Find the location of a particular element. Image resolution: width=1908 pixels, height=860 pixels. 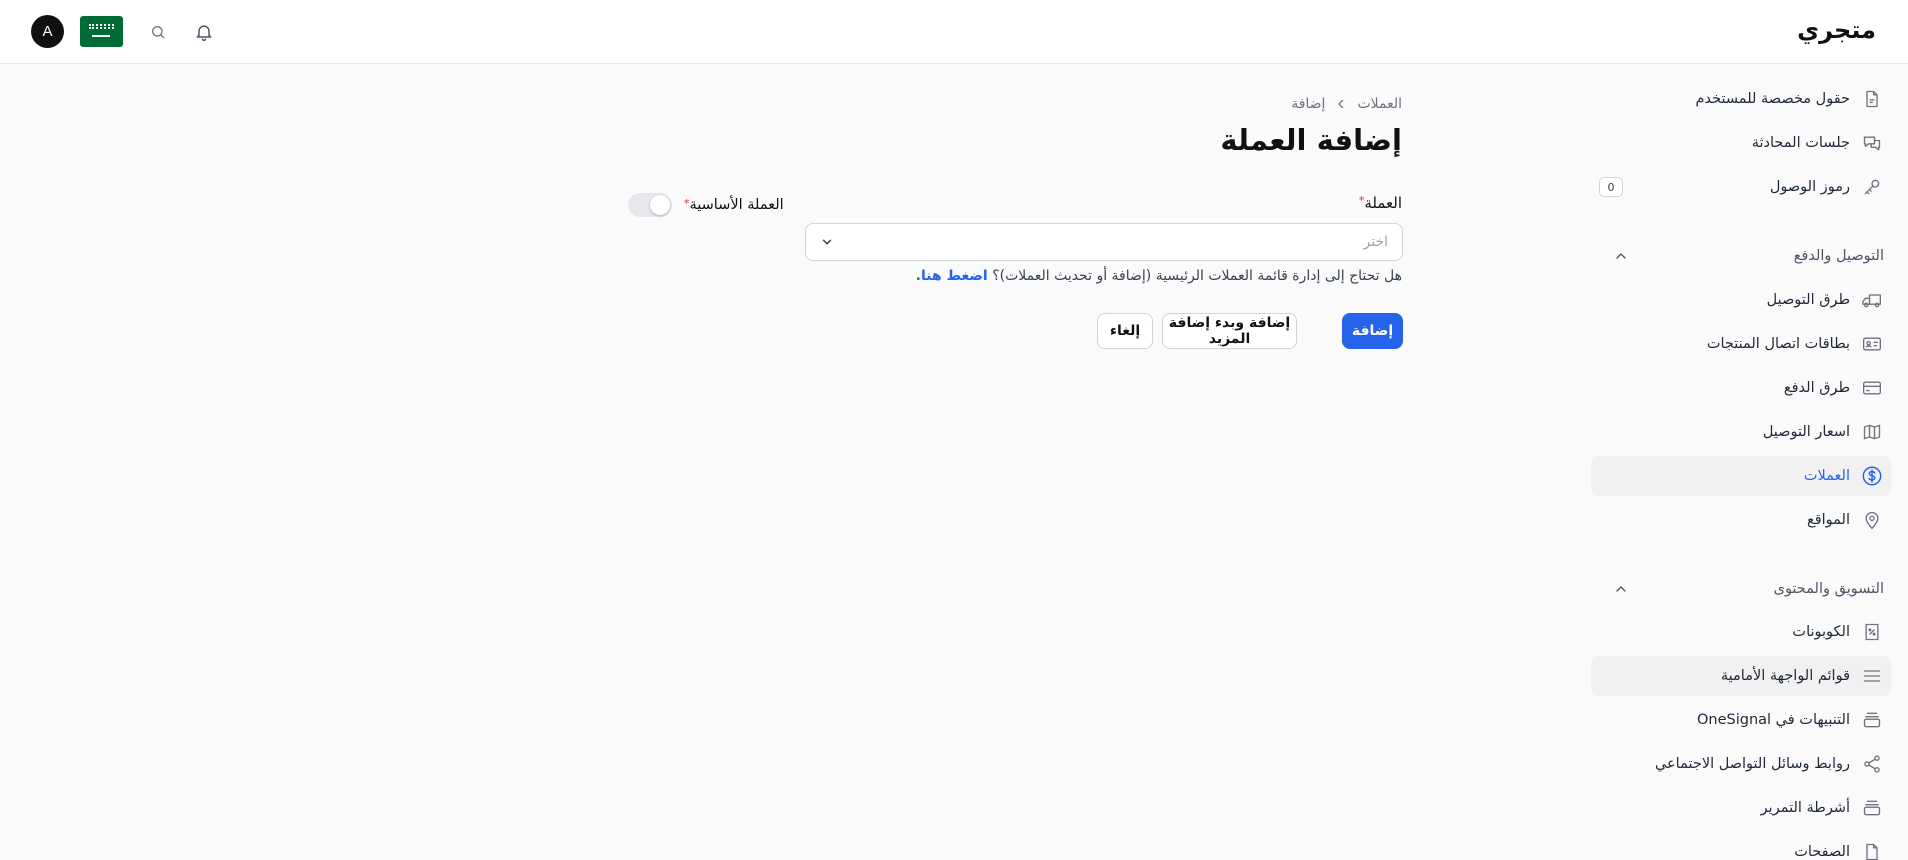

section-header-shipping-payment: التوصيل والدفع is located at coordinates (1737, 256).